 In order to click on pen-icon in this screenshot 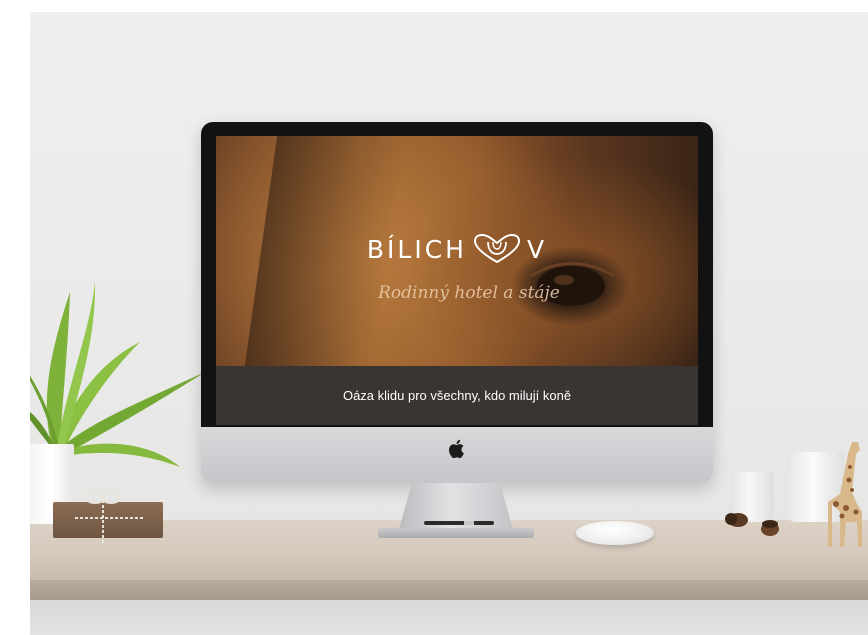, I will do `click(459, 523)`.